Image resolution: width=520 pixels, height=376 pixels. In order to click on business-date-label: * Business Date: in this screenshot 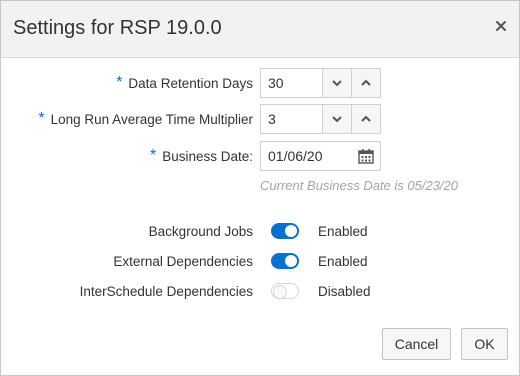, I will do `click(201, 156)`.